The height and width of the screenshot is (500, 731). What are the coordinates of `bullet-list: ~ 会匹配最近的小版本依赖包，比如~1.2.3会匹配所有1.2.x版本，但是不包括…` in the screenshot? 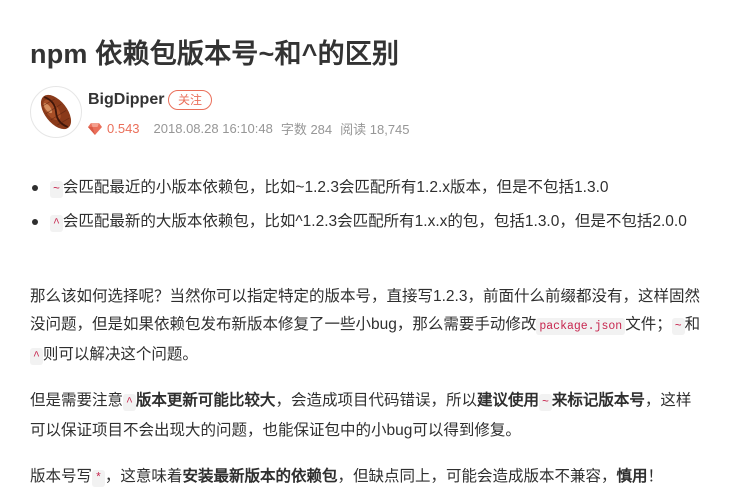 It's located at (370, 206).